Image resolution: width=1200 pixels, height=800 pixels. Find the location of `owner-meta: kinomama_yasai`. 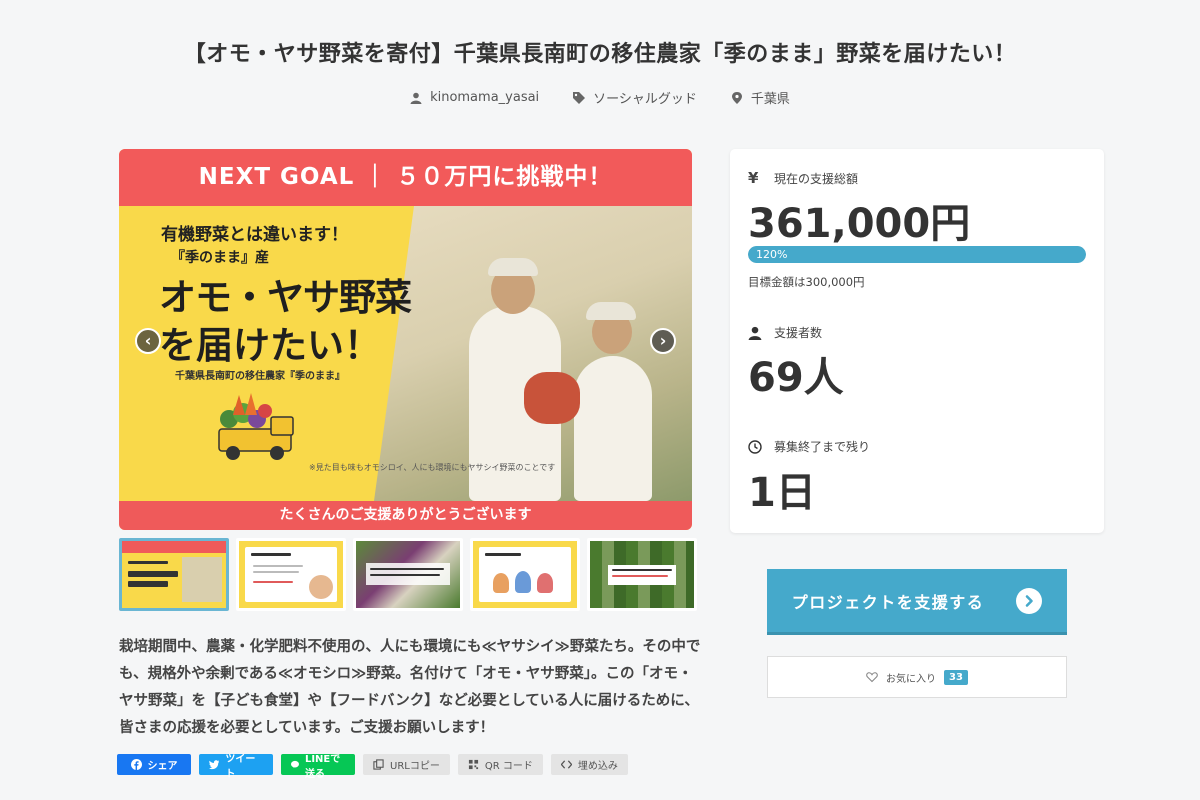

owner-meta: kinomama_yasai is located at coordinates (474, 97).